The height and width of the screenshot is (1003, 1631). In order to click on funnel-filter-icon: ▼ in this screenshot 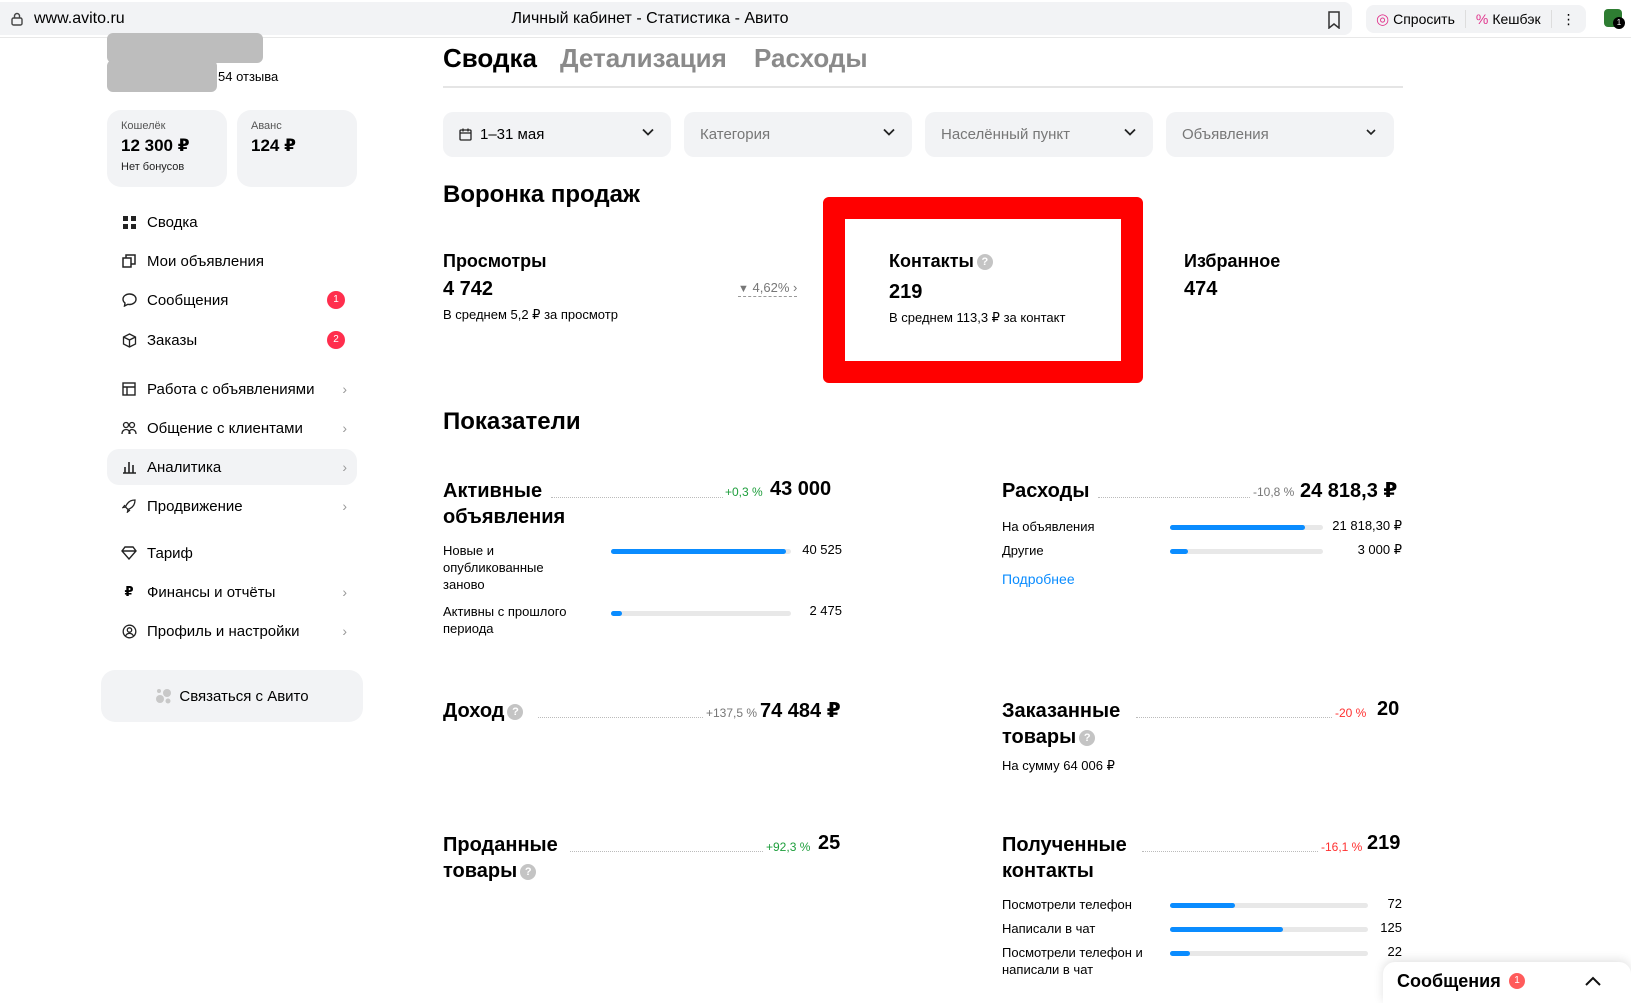, I will do `click(743, 289)`.